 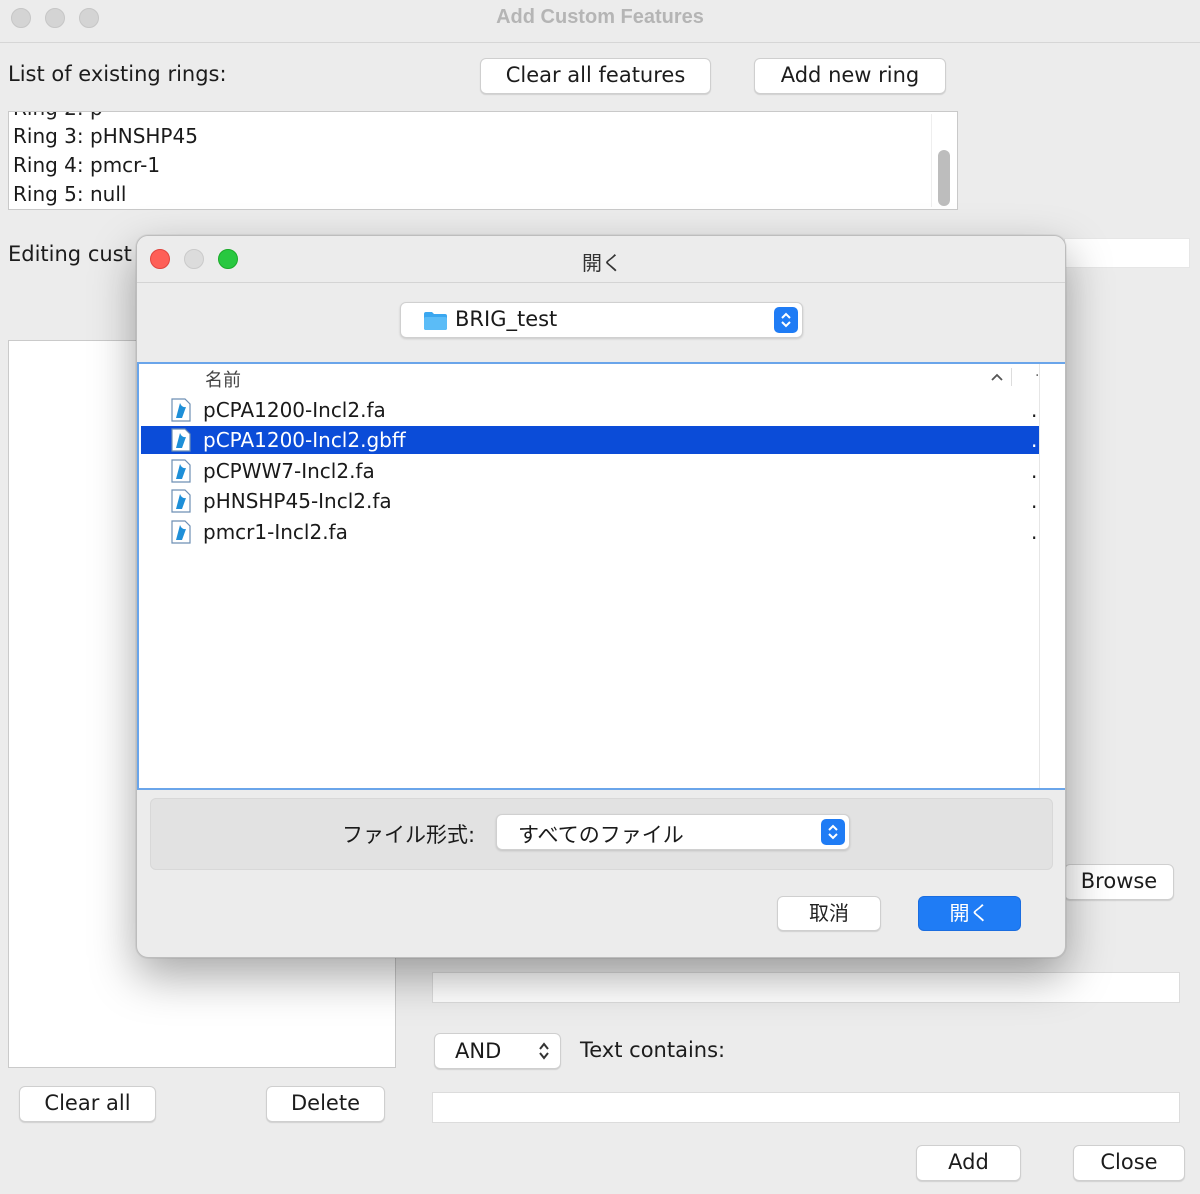 What do you see at coordinates (590, 501) in the screenshot?
I see `file-row: pHNSHP45-Incl2.fa .` at bounding box center [590, 501].